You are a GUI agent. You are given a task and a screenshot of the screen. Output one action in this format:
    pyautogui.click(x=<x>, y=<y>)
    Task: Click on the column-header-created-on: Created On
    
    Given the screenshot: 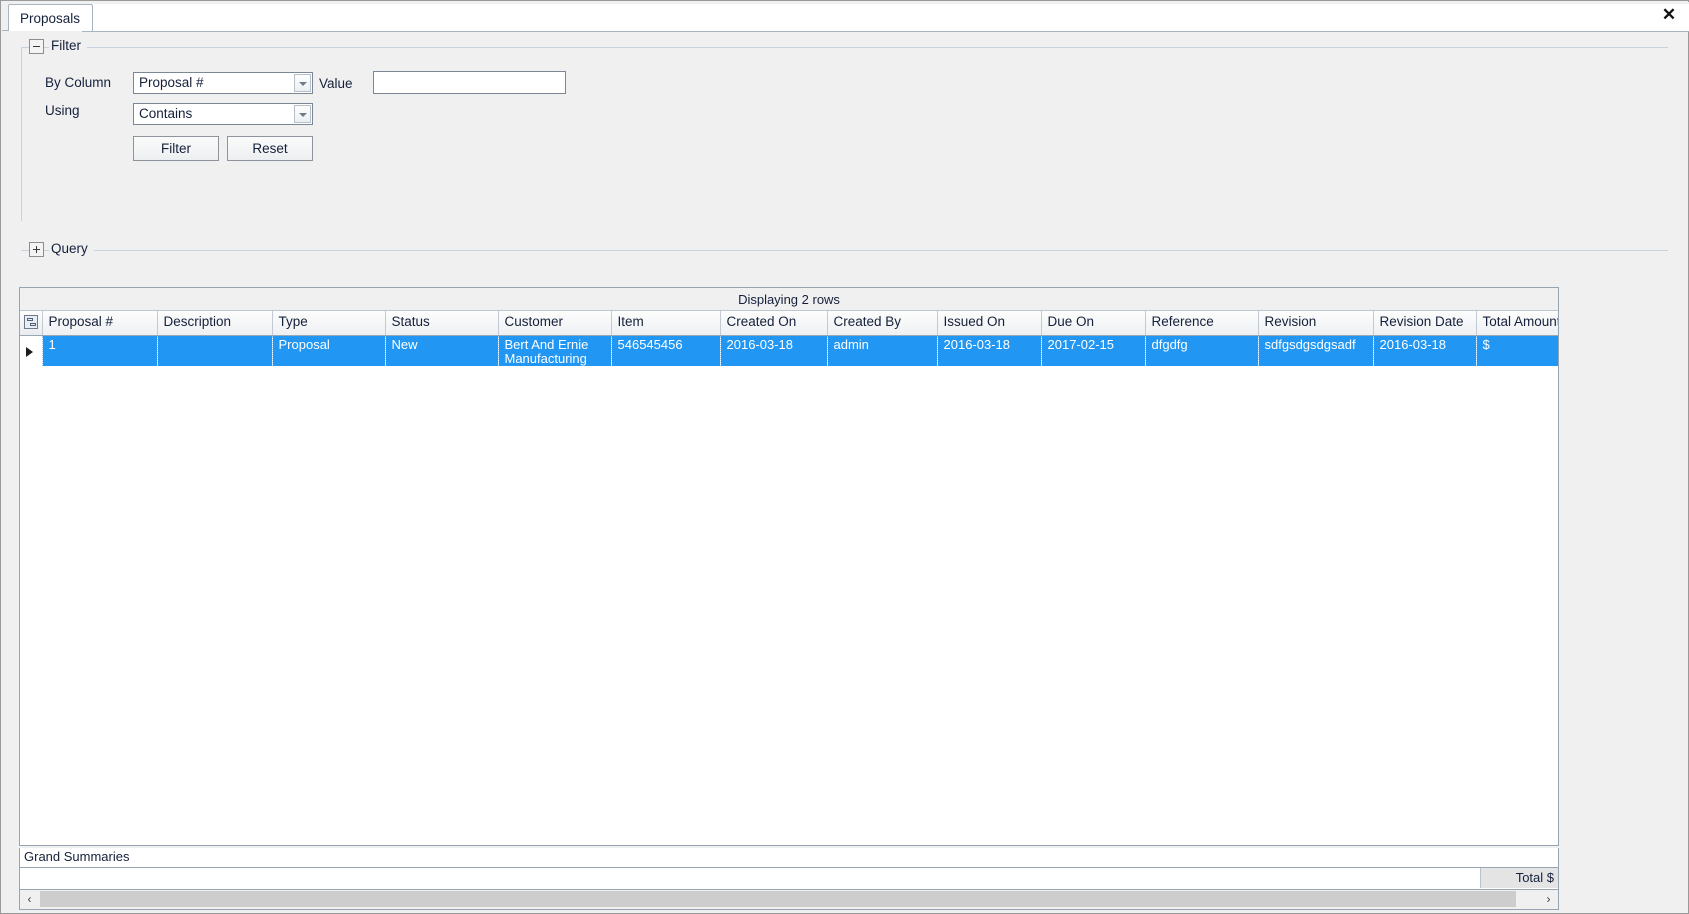 What is the action you would take?
    pyautogui.click(x=774, y=323)
    